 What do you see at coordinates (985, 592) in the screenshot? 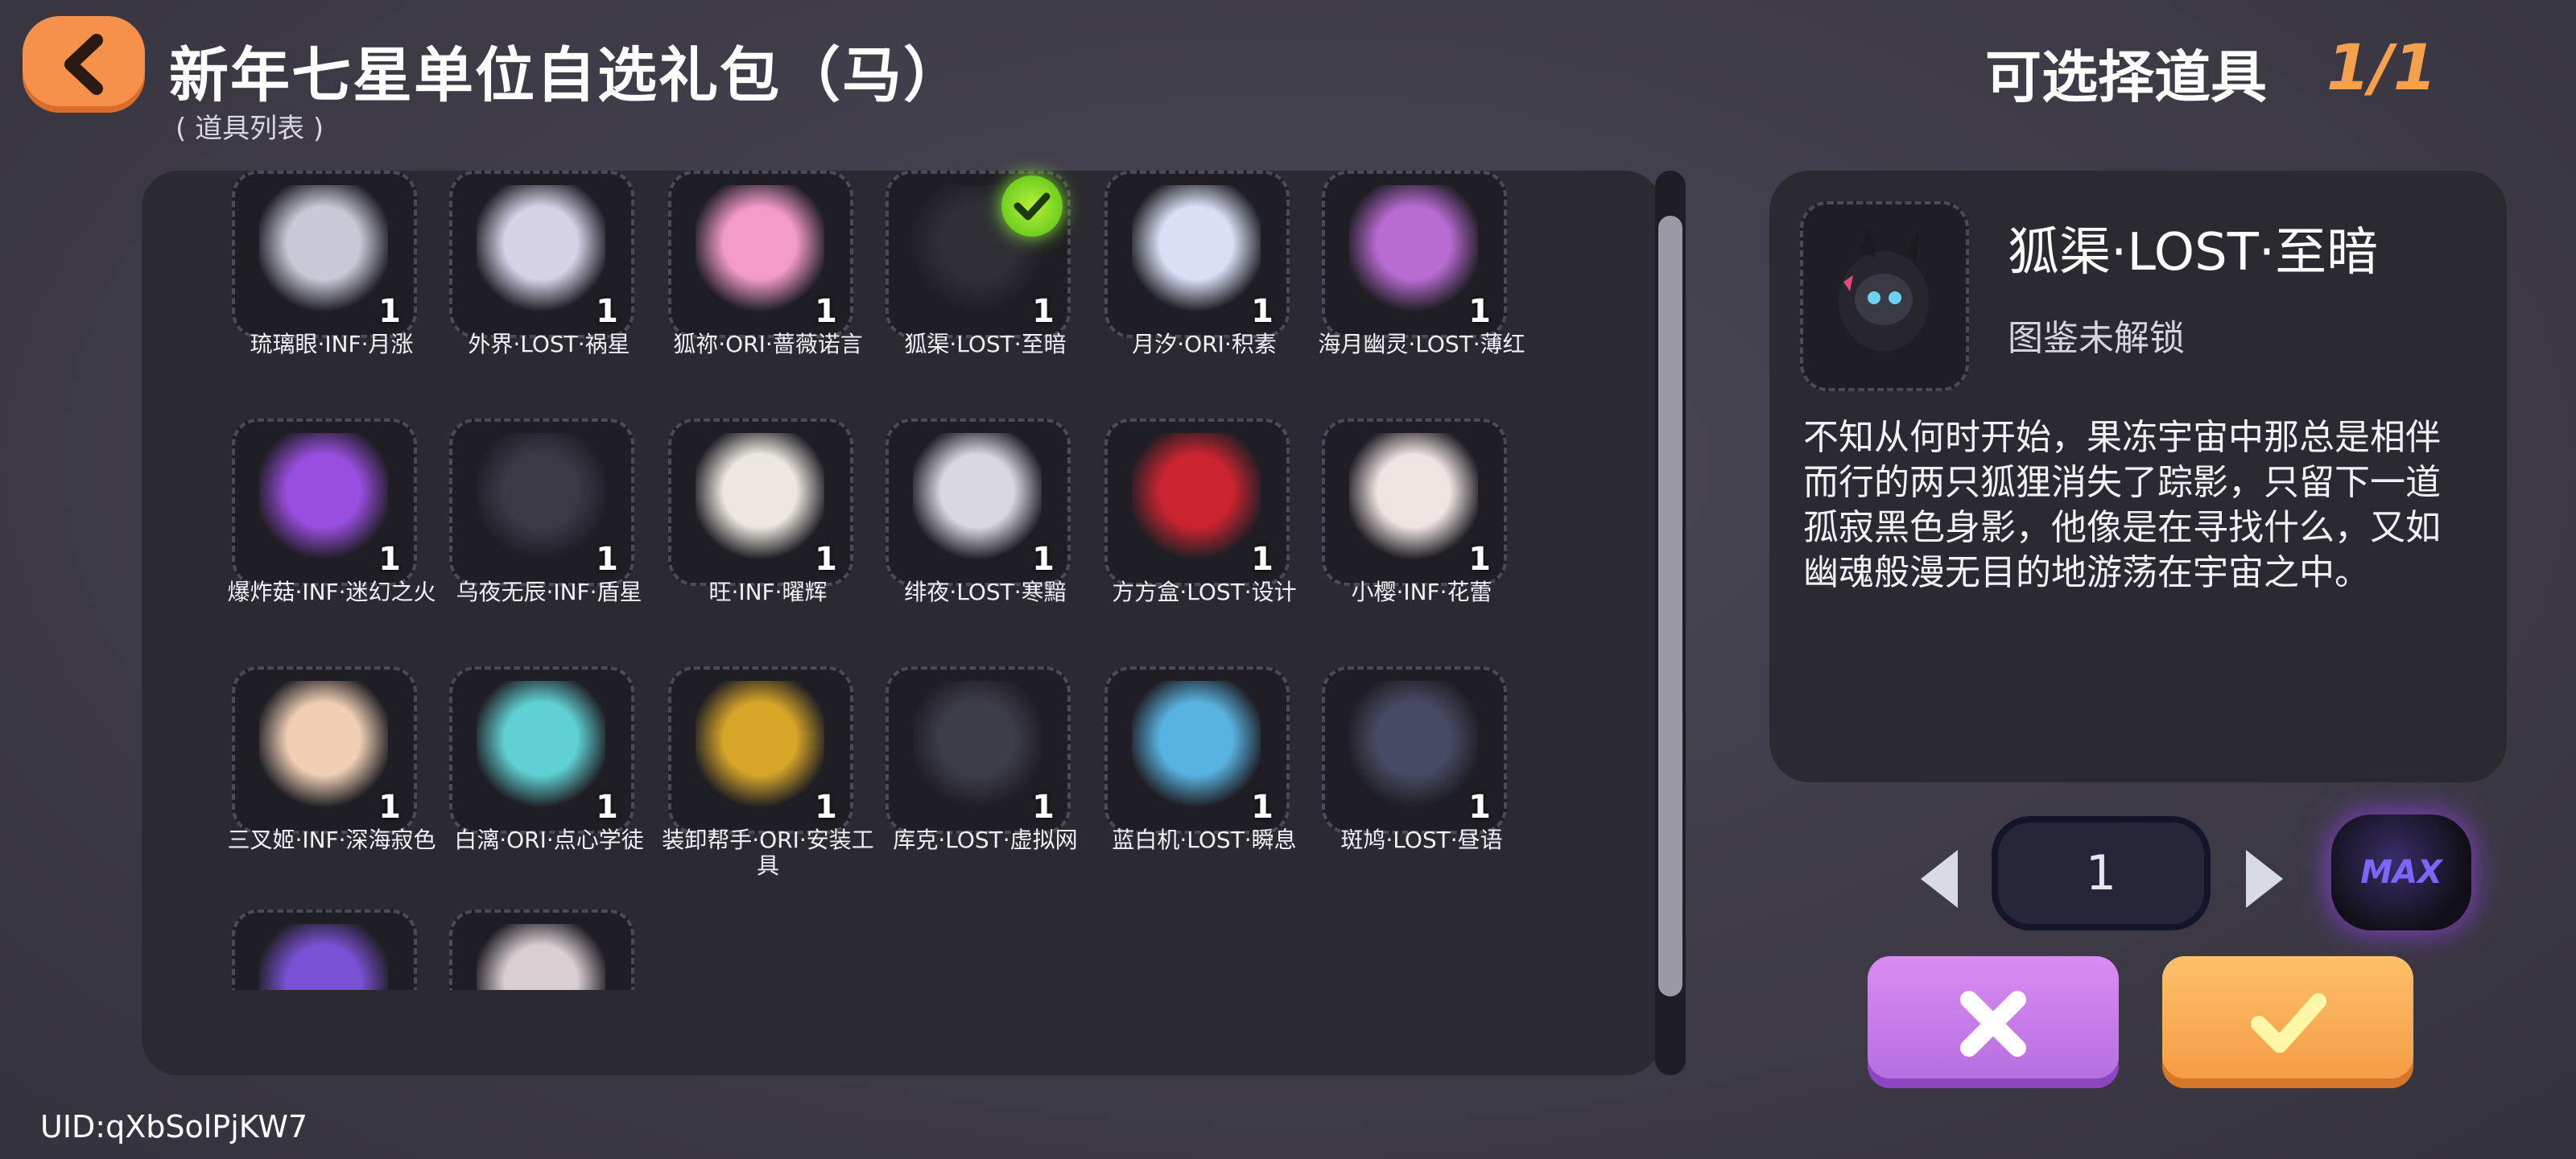
I see `item-name: 绯夜·LOST·寒黯` at bounding box center [985, 592].